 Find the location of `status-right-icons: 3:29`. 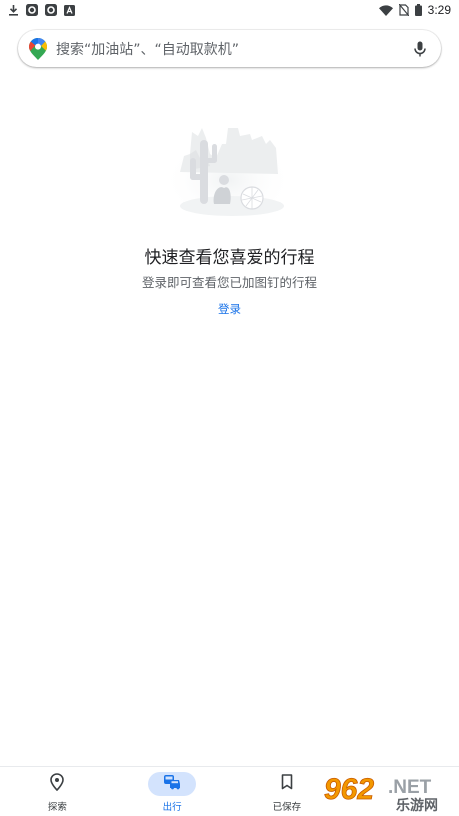

status-right-icons: 3:29 is located at coordinates (414, 10).